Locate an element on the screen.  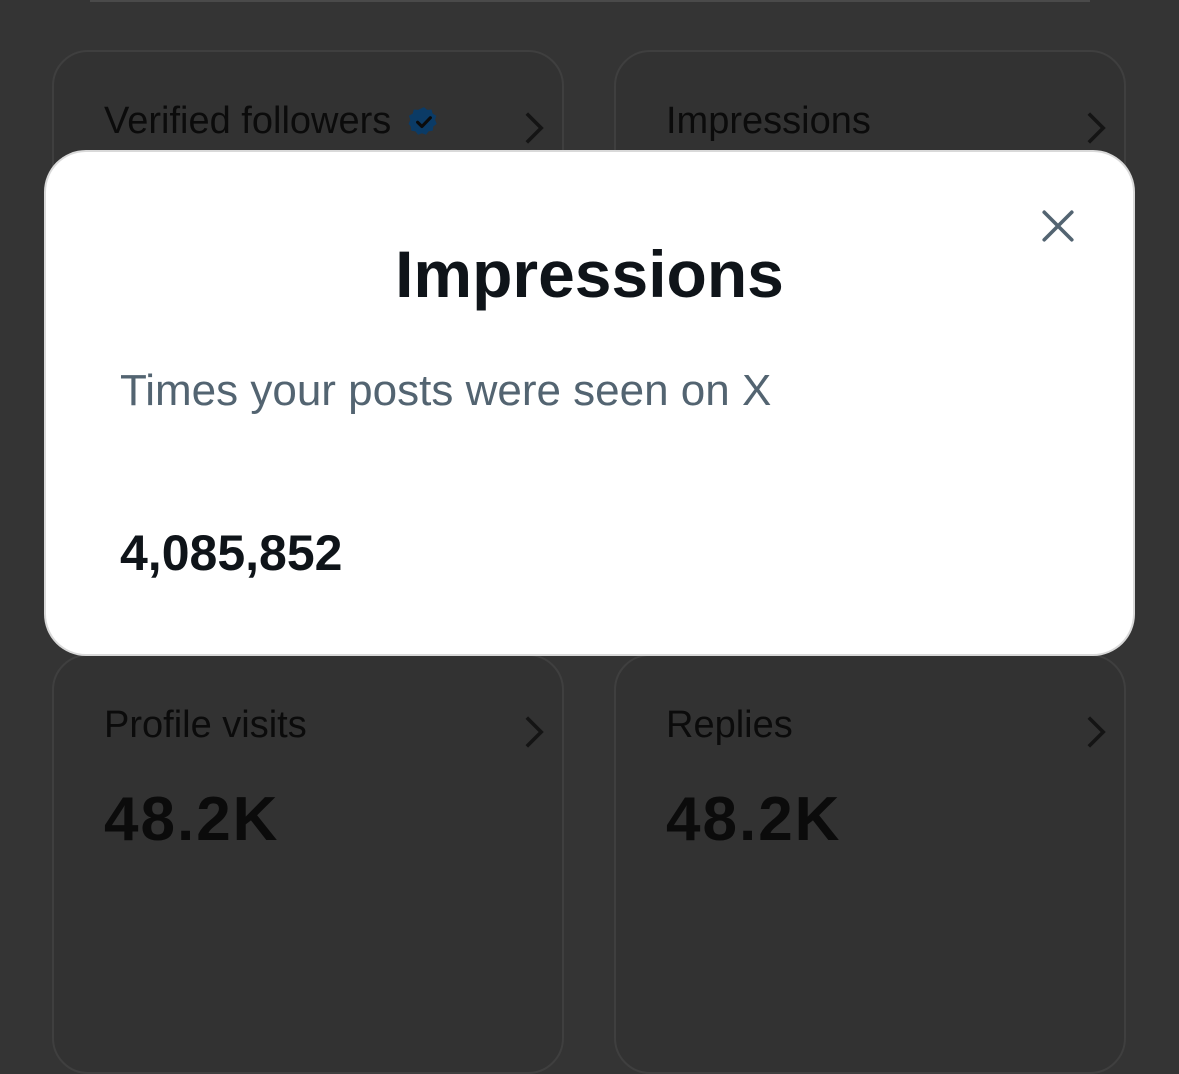
card-title: Verified followers is located at coordinates (272, 121).